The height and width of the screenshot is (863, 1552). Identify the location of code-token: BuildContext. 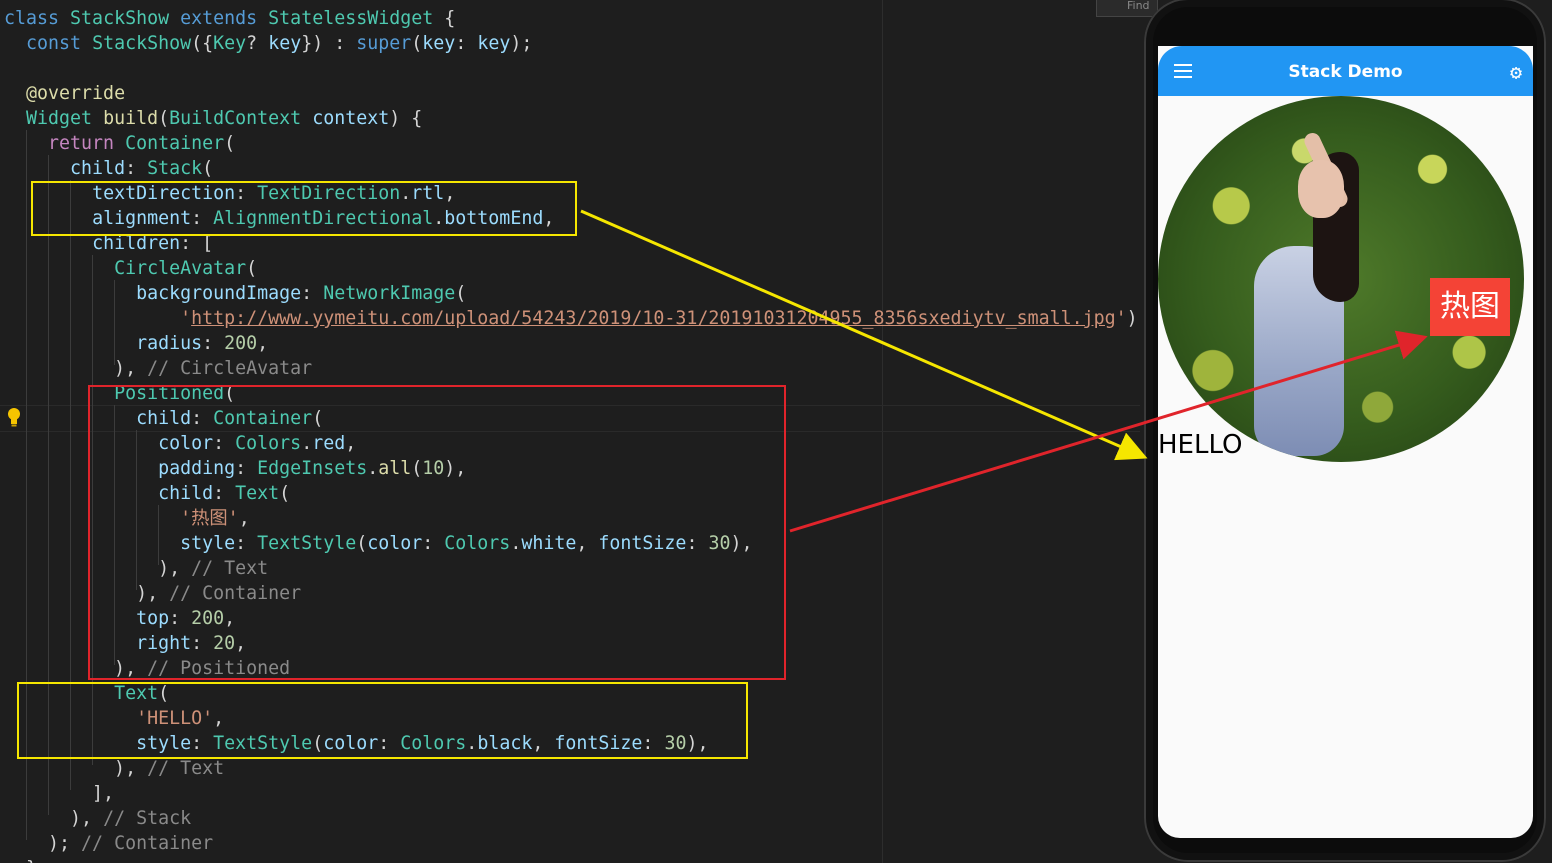
(241, 118).